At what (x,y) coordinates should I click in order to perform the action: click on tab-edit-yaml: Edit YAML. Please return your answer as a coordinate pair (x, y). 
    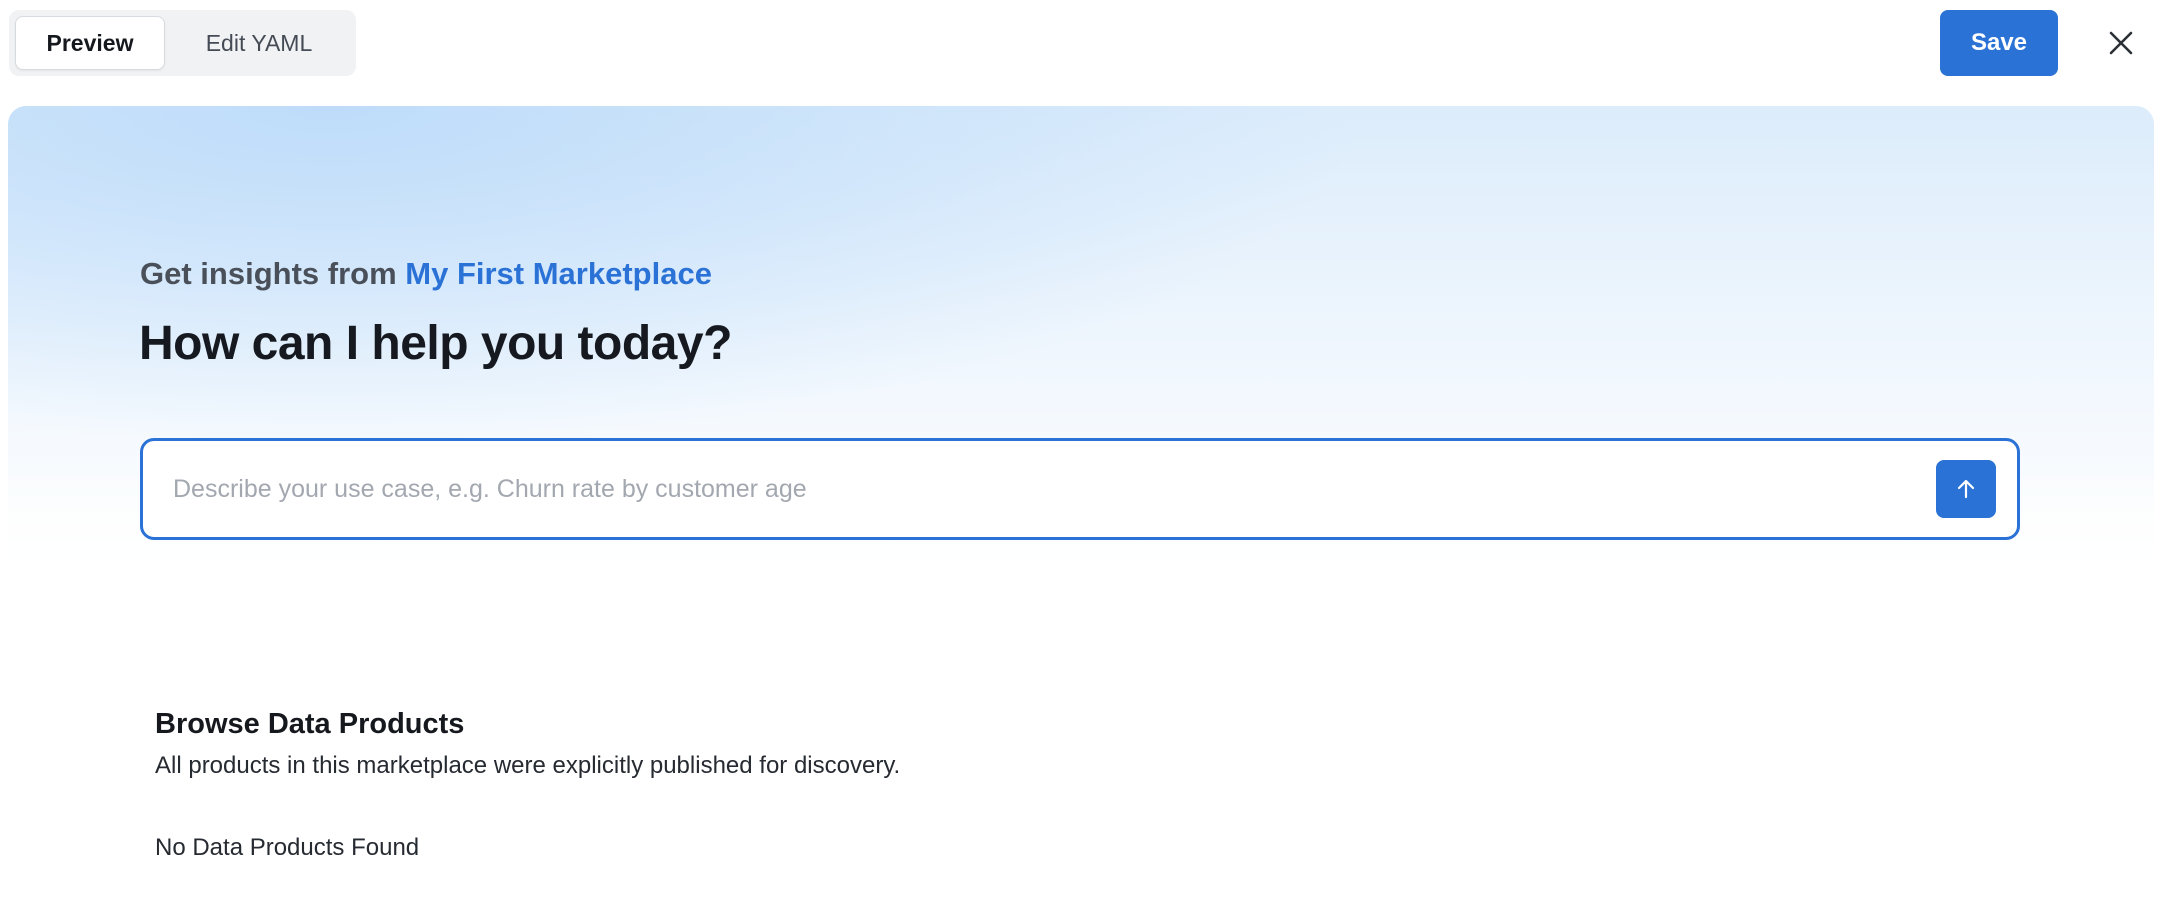
    Looking at the image, I should click on (259, 43).